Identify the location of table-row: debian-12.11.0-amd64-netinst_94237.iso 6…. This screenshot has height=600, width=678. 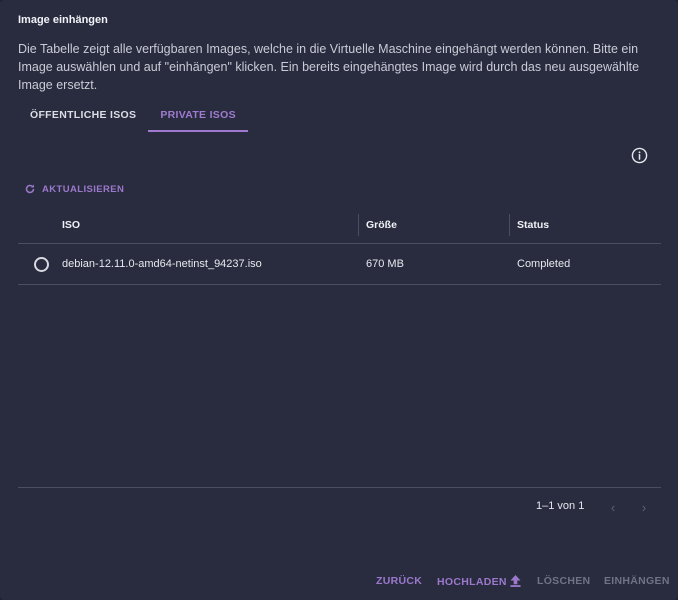
(339, 264).